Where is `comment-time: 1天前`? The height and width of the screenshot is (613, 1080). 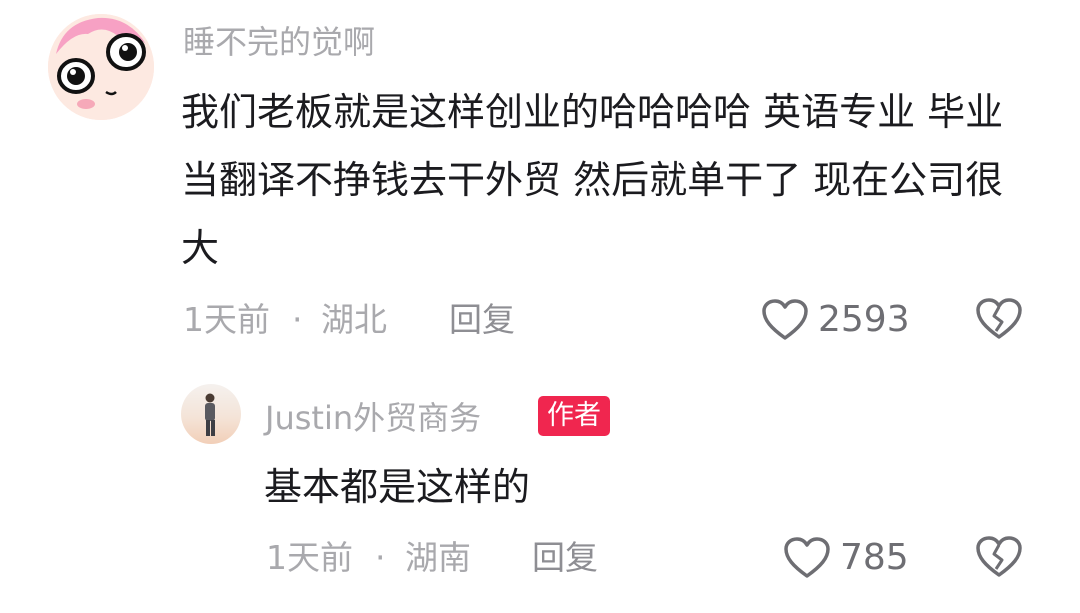
comment-time: 1天前 is located at coordinates (226, 319).